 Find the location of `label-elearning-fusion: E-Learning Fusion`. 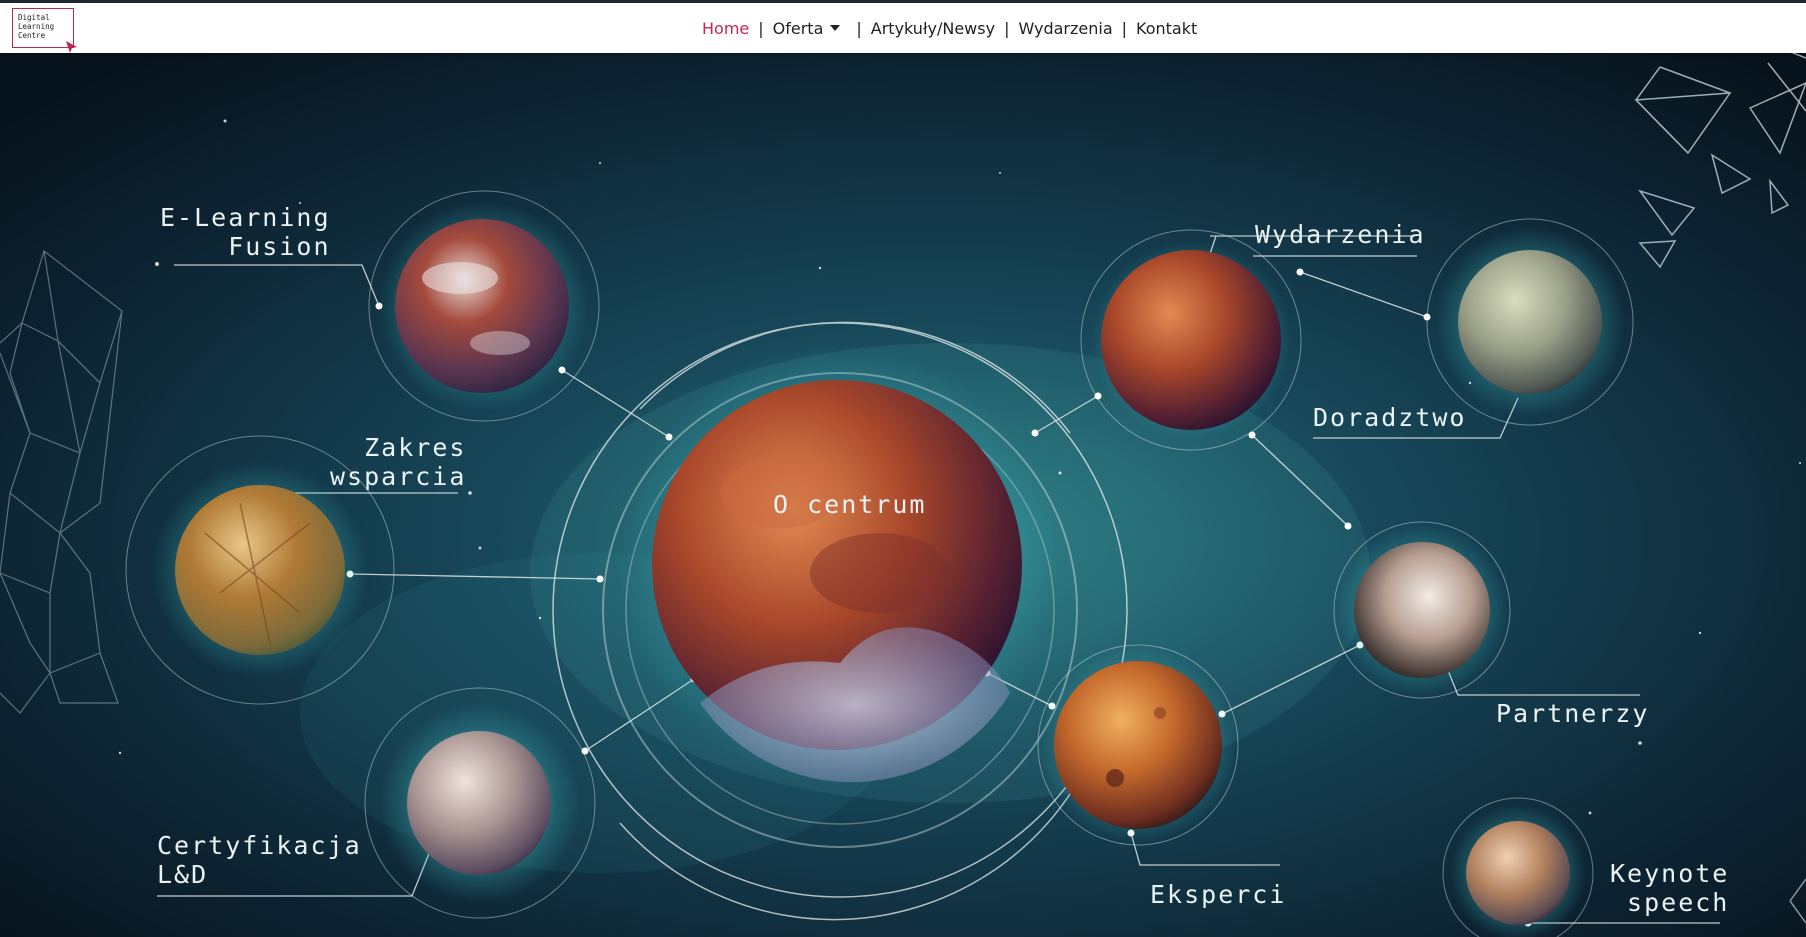

label-elearning-fusion: E-Learning Fusion is located at coordinates (245, 232).